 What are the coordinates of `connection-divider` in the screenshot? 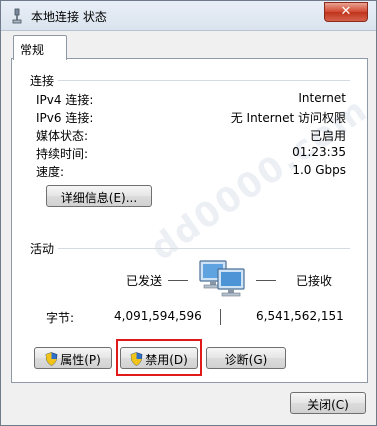 It's located at (204, 80).